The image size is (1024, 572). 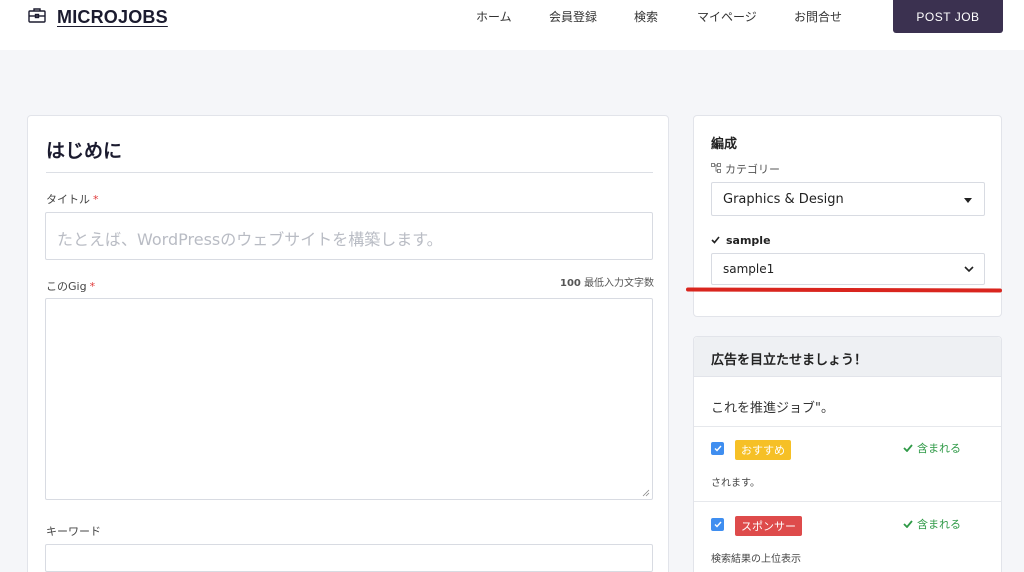 What do you see at coordinates (570, 283) in the screenshot?
I see `min-chars-number: 100` at bounding box center [570, 283].